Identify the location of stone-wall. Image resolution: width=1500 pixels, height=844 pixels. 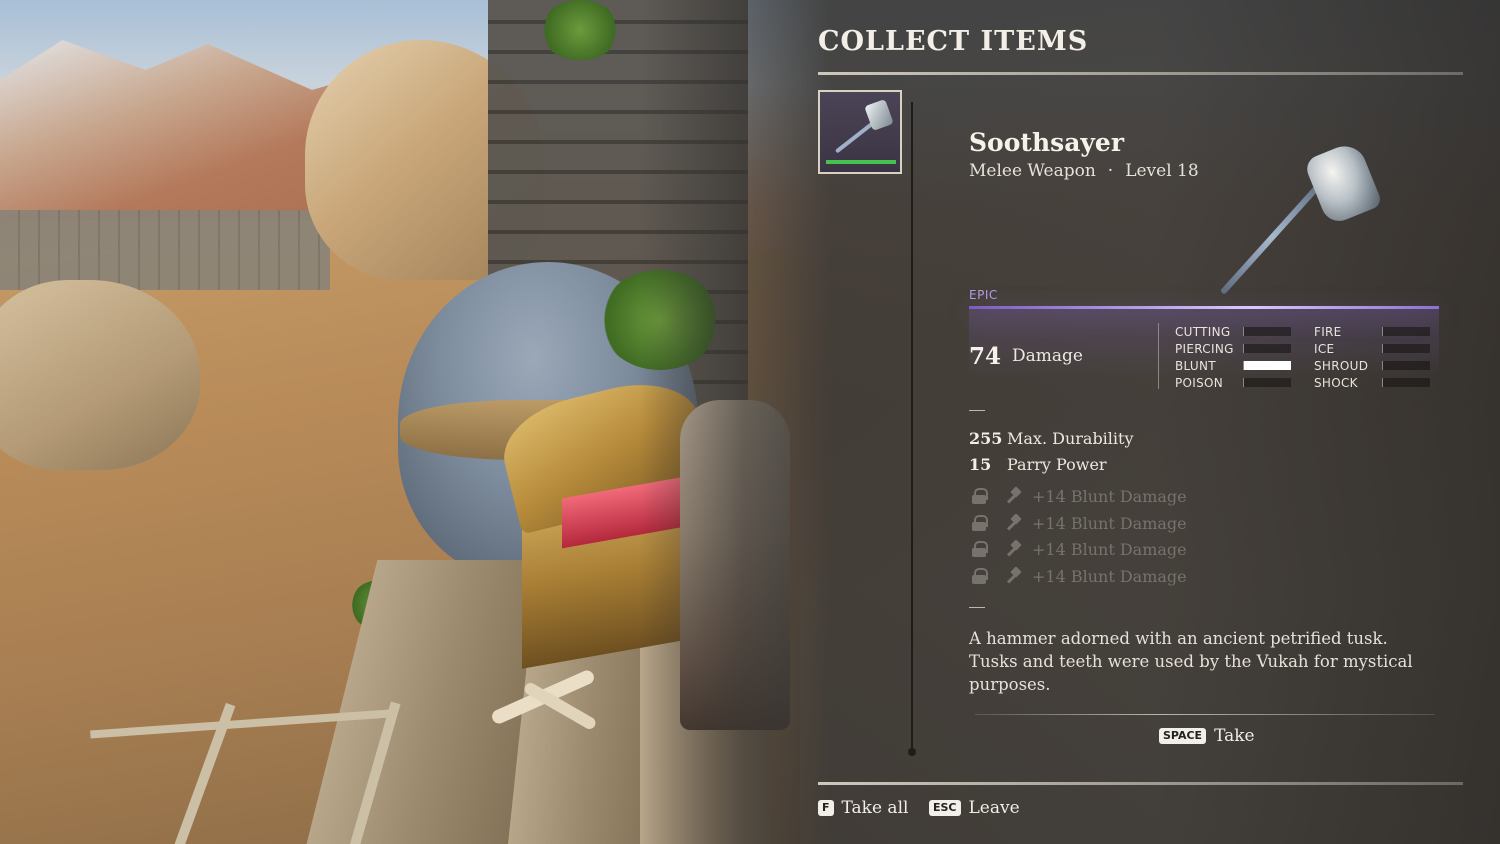
(165, 250).